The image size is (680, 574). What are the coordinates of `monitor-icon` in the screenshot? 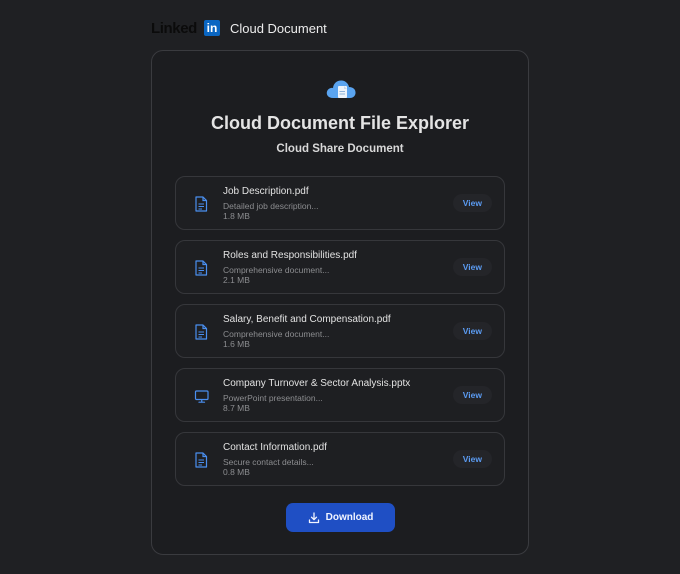 It's located at (201, 396).